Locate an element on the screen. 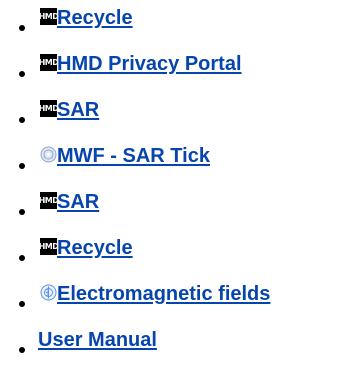  electromagnetic-fields-link: Electromagnetic fields is located at coordinates (163, 294).